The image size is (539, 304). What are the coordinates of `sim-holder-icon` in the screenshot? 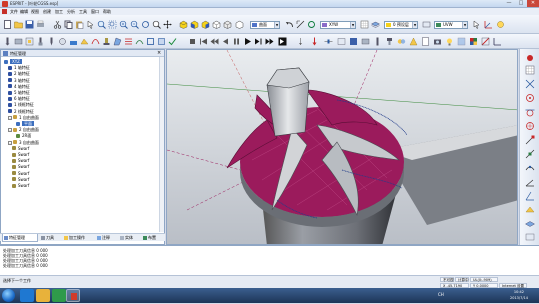 It's located at (389, 41).